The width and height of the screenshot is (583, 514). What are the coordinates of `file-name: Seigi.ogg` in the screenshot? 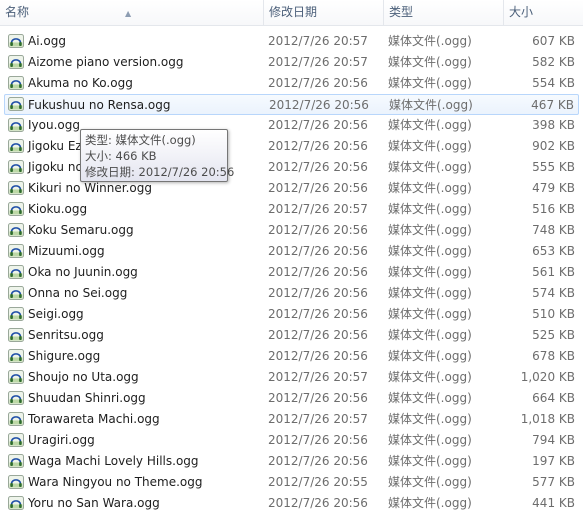 It's located at (56, 314).